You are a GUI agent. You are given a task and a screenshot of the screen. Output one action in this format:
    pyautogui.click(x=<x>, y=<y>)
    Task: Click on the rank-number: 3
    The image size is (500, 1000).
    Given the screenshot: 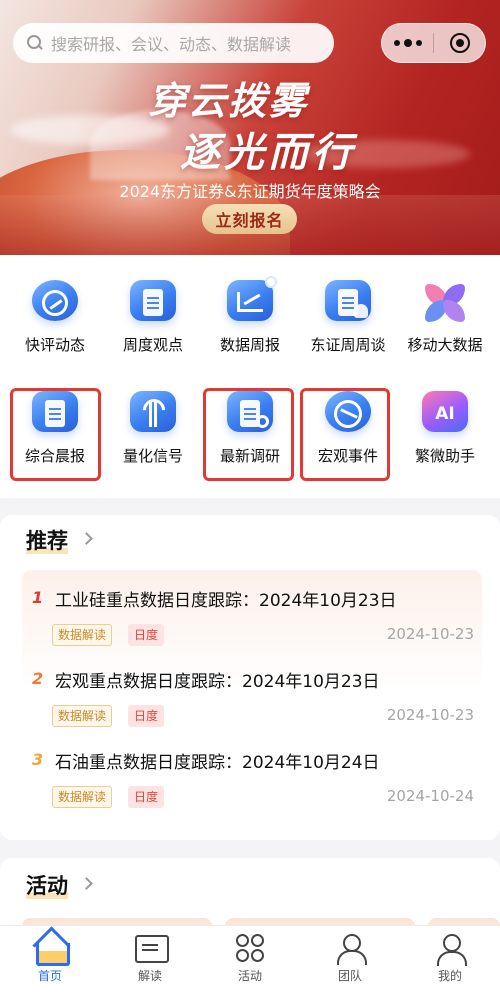 What is the action you would take?
    pyautogui.click(x=38, y=759)
    